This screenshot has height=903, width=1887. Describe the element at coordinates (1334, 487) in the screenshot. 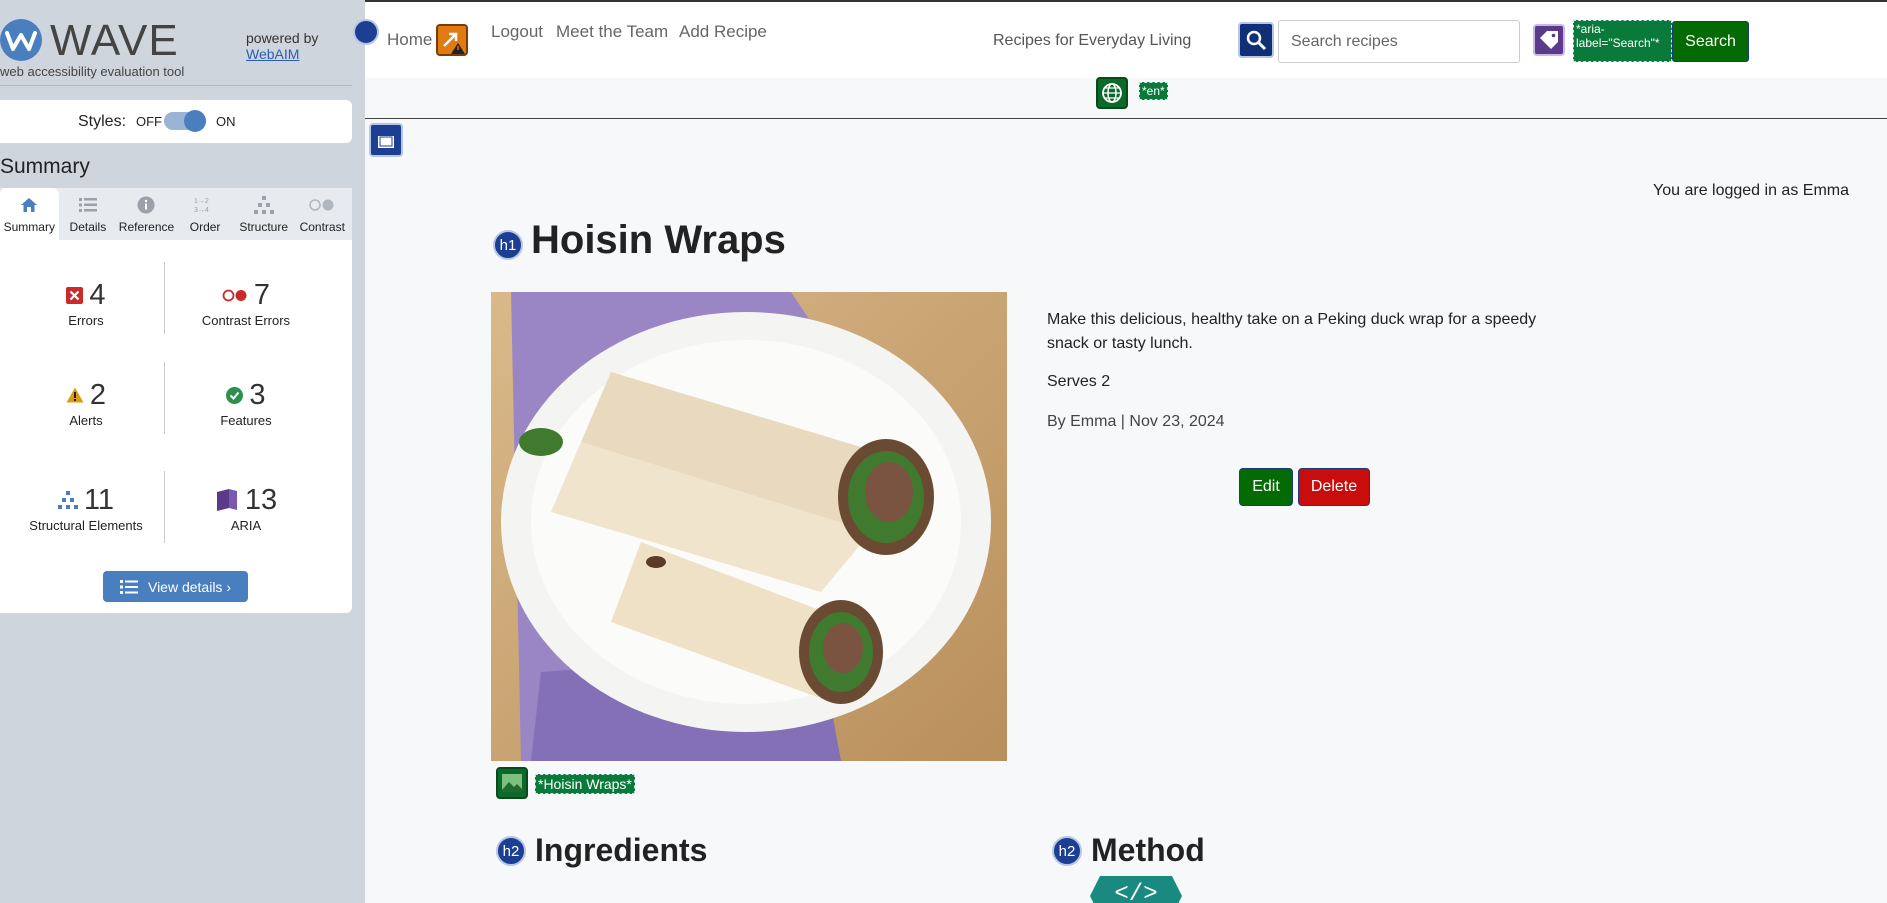

I see `delete-button: Delete` at that location.